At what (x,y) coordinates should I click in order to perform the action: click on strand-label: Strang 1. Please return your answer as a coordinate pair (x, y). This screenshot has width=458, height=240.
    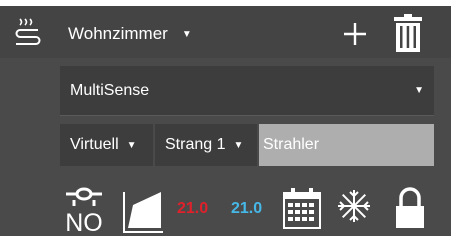
    Looking at the image, I should click on (195, 144).